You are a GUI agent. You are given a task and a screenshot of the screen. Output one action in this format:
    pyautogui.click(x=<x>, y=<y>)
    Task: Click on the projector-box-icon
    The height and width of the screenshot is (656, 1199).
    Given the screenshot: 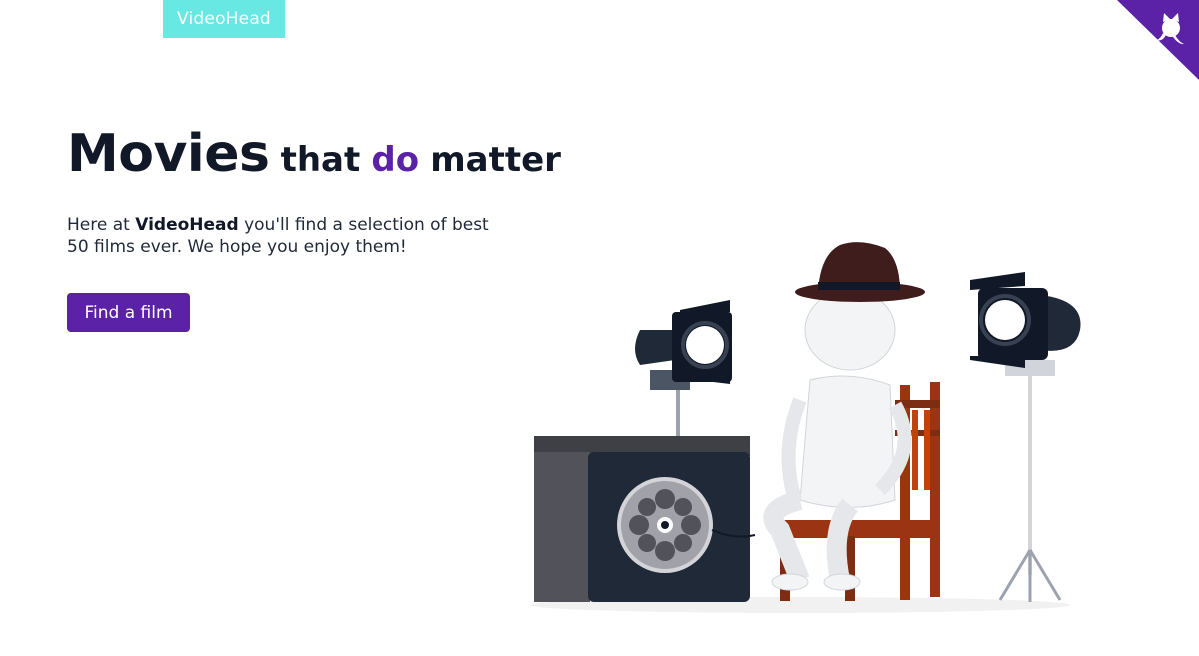 What is the action you would take?
    pyautogui.click(x=645, y=519)
    